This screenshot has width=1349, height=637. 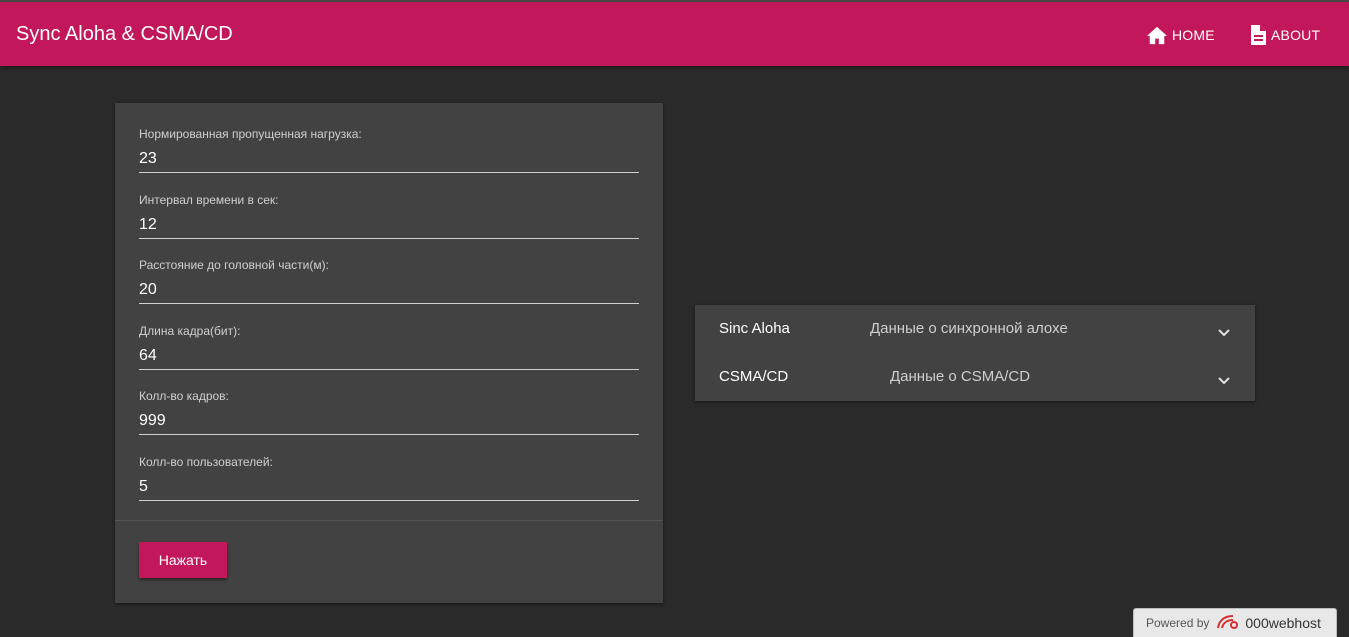 I want to click on host-name: 000webhost, so click(x=1283, y=623).